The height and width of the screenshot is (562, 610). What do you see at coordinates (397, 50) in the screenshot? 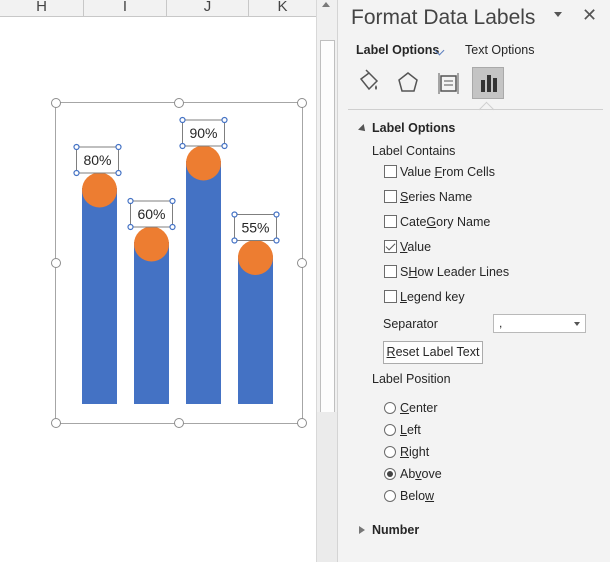
I see `tab-label-options: Label Options` at bounding box center [397, 50].